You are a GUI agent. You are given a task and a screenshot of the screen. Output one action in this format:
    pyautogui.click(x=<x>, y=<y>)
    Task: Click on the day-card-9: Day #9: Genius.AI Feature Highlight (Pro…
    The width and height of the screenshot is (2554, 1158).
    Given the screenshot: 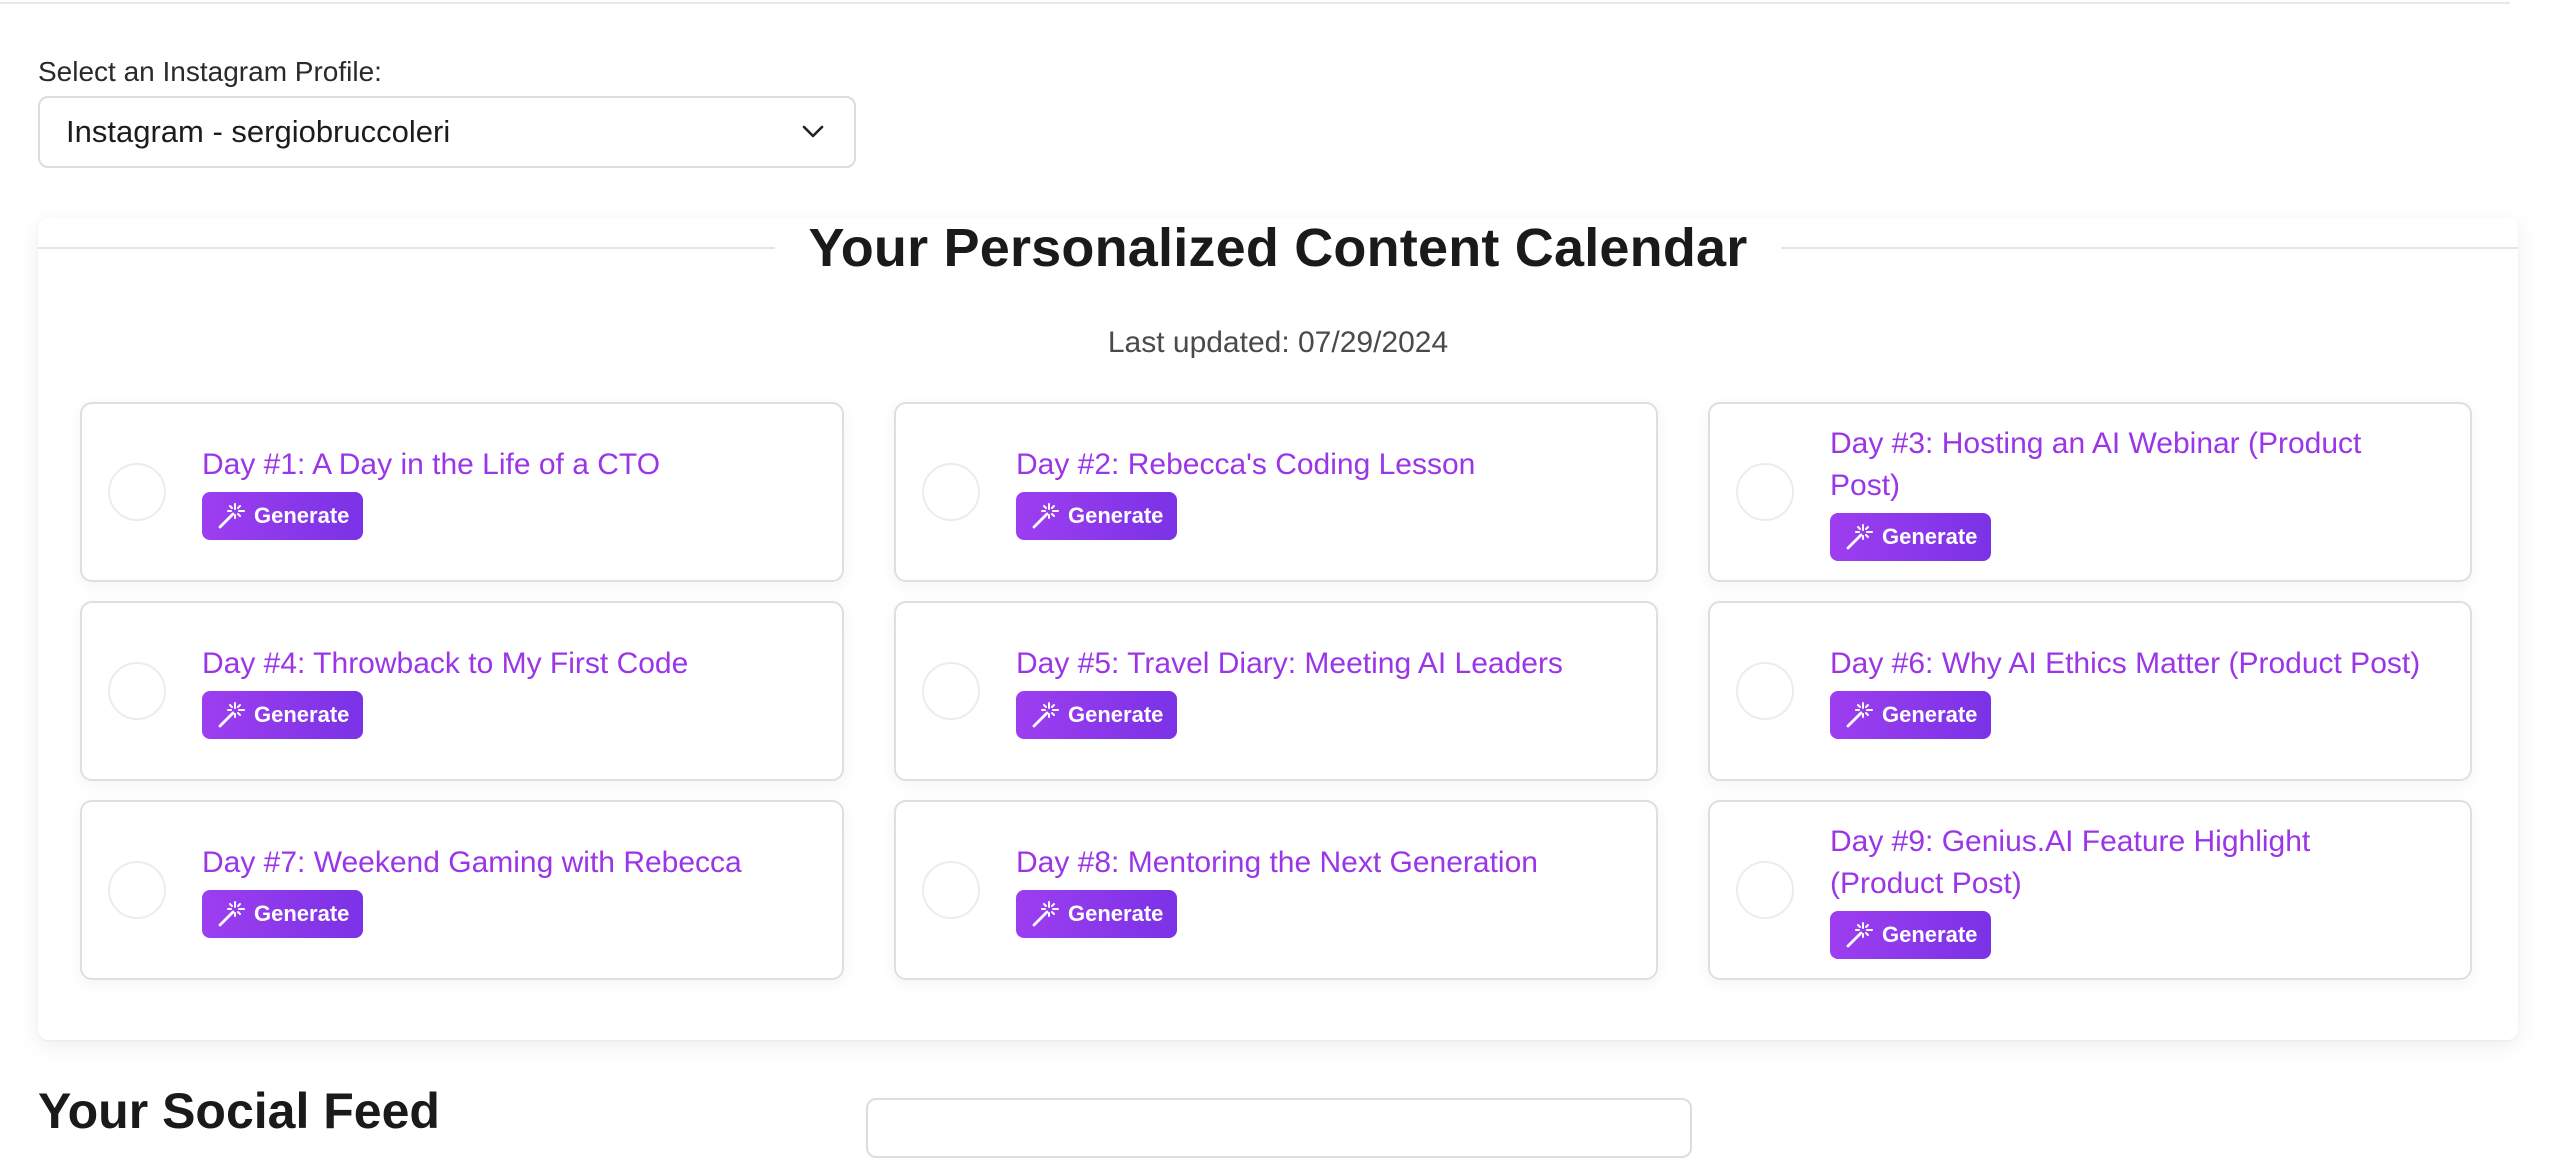 What is the action you would take?
    pyautogui.click(x=2090, y=890)
    